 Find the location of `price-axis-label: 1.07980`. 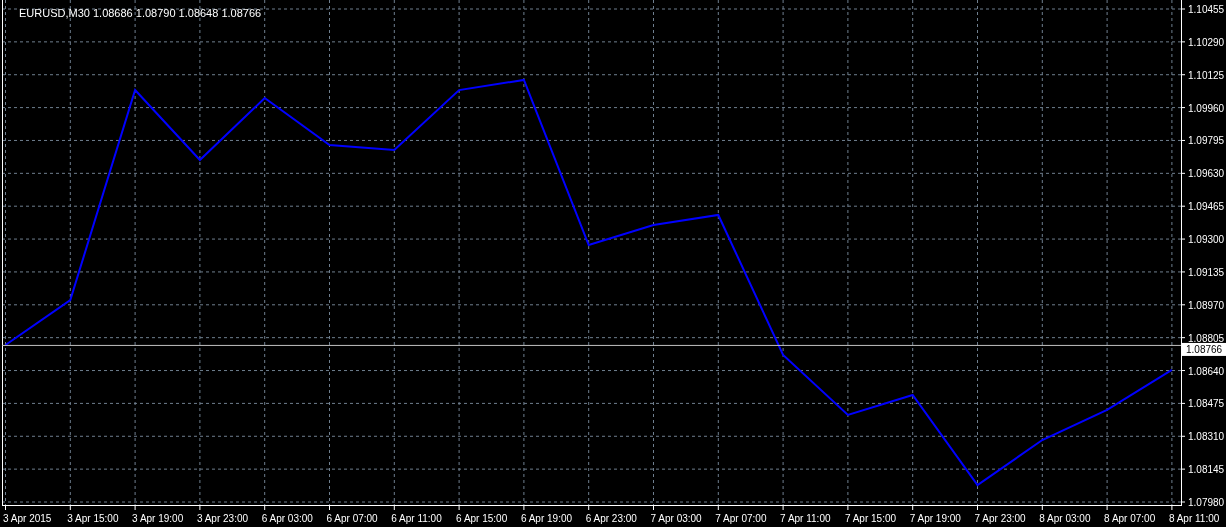

price-axis-label: 1.07980 is located at coordinates (1206, 502).